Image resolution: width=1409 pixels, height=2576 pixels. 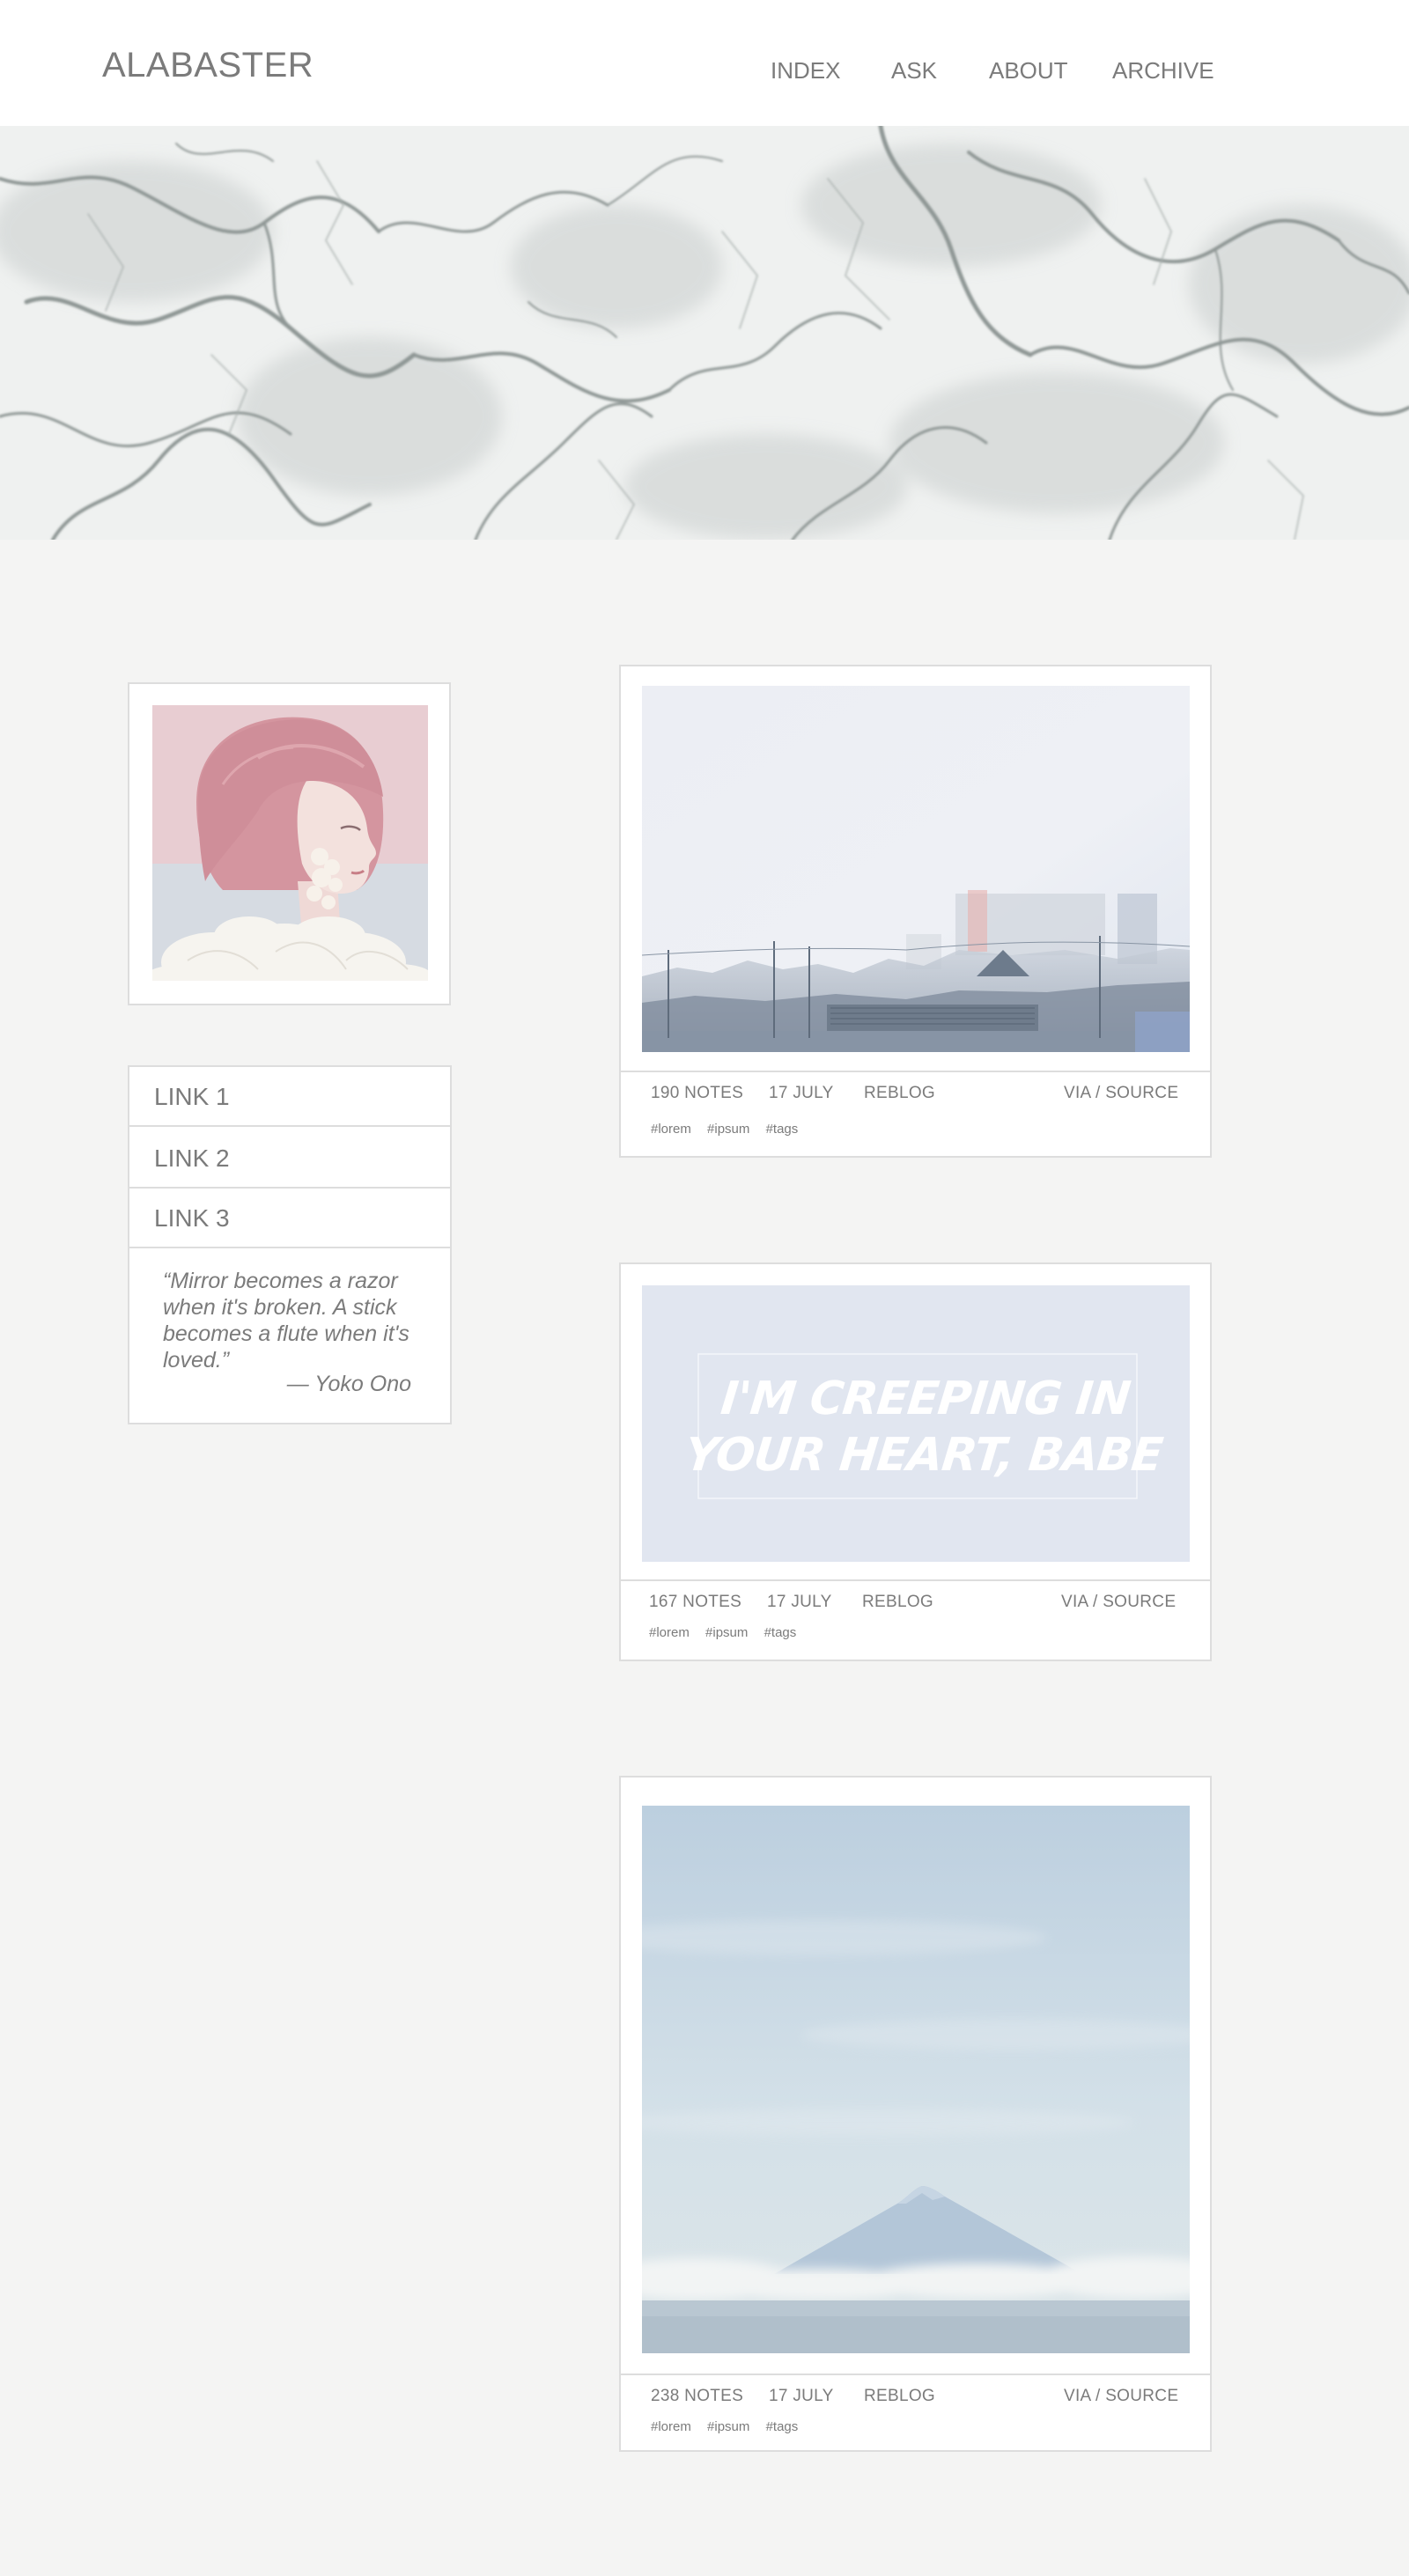 What do you see at coordinates (923, 1455) in the screenshot?
I see `image-text-line-2: YOUR HEART, BABE` at bounding box center [923, 1455].